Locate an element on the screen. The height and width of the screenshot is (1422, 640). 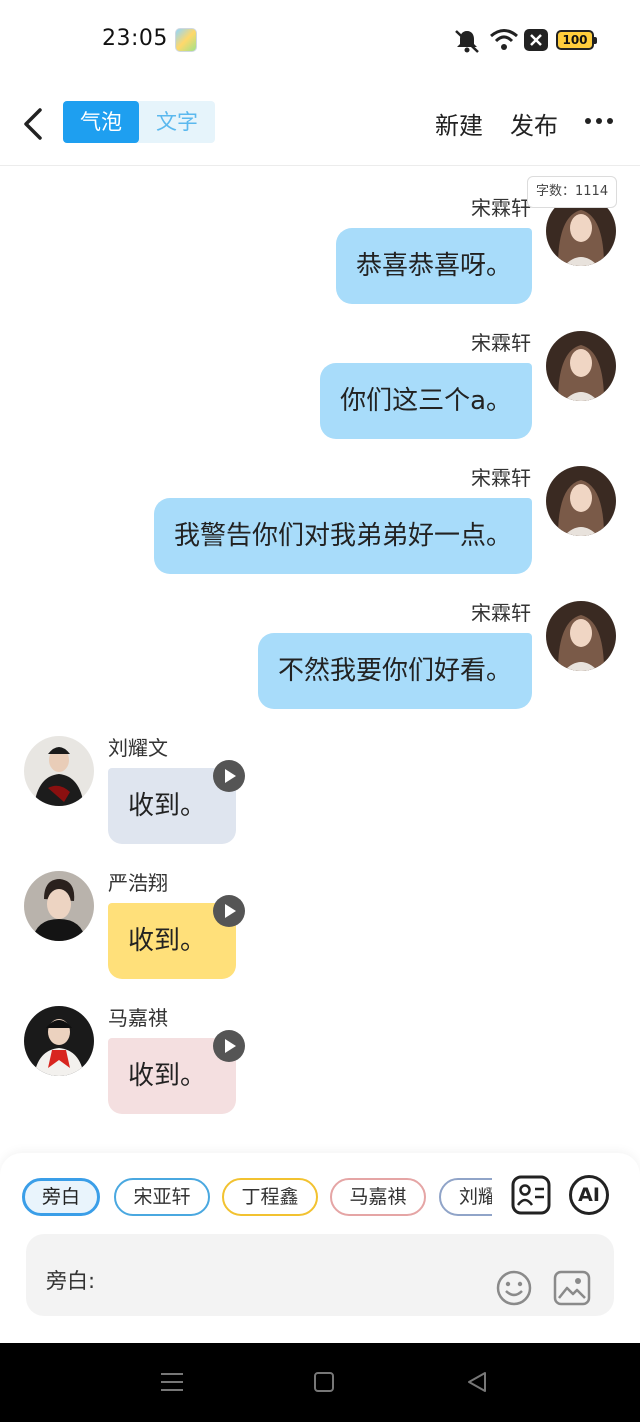
role-chip: 宋亚轩 is located at coordinates (162, 1197).